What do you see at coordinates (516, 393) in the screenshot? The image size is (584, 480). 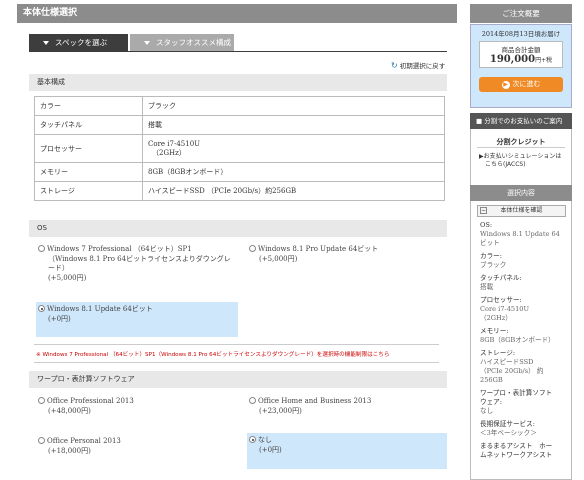 I see `item-key: ワープロ・表計算ソフト` at bounding box center [516, 393].